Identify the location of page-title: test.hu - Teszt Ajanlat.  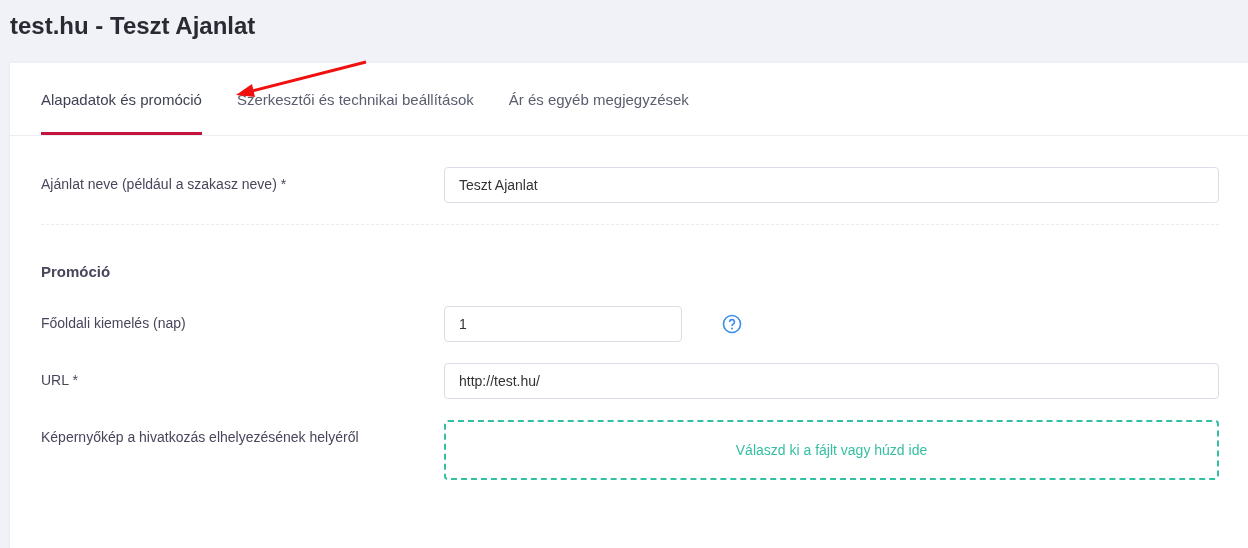
(133, 26).